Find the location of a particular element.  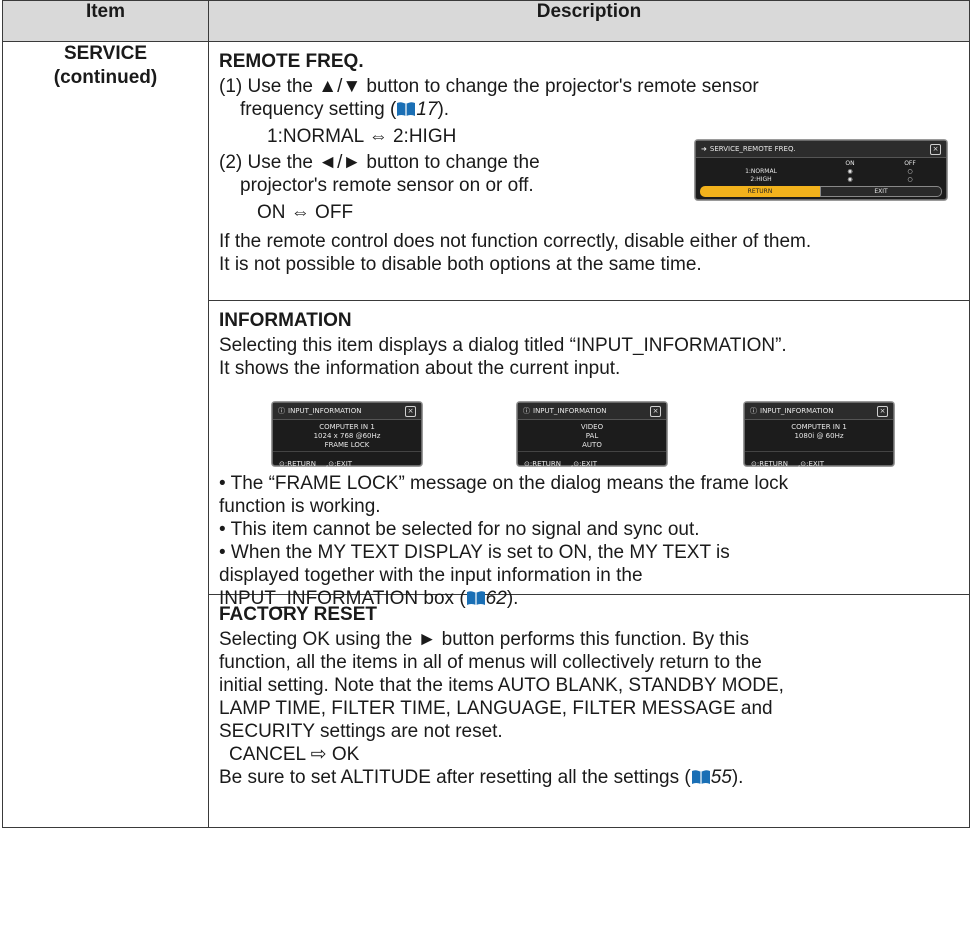

remote-freq-step1-line2: frequency setting ( 17). is located at coordinates (589, 109).